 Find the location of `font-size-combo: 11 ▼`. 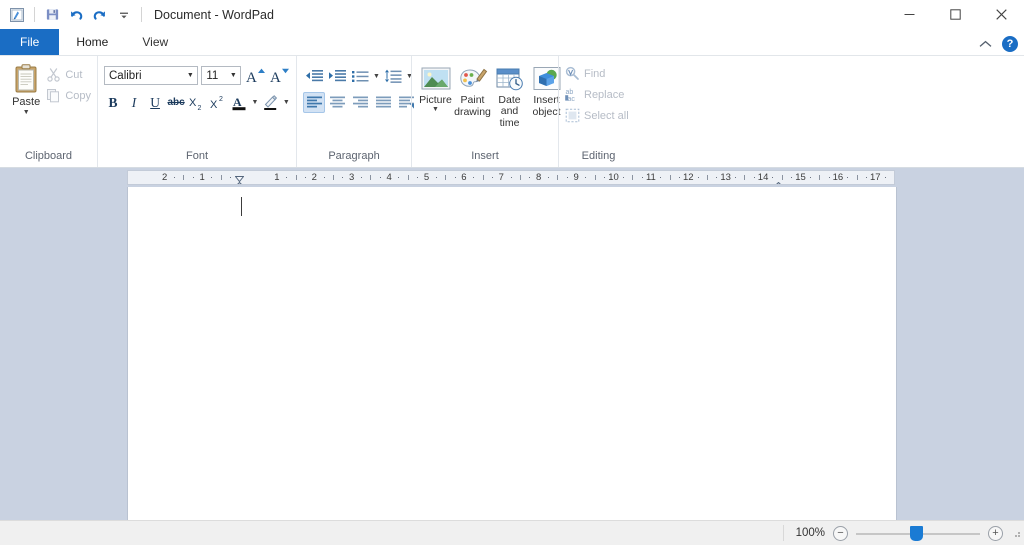

font-size-combo: 11 ▼ is located at coordinates (221, 75).